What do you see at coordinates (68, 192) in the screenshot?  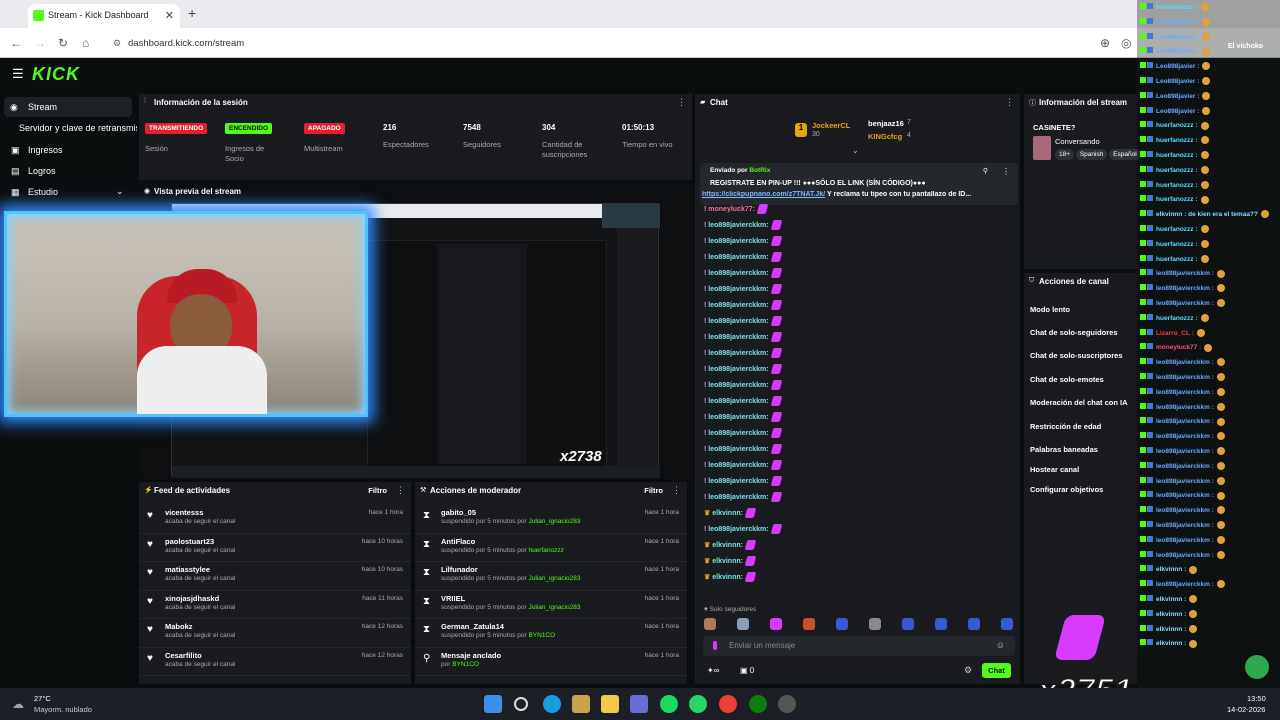 I see `sidebar-item-estudio: ▦ Estudio ⌄` at bounding box center [68, 192].